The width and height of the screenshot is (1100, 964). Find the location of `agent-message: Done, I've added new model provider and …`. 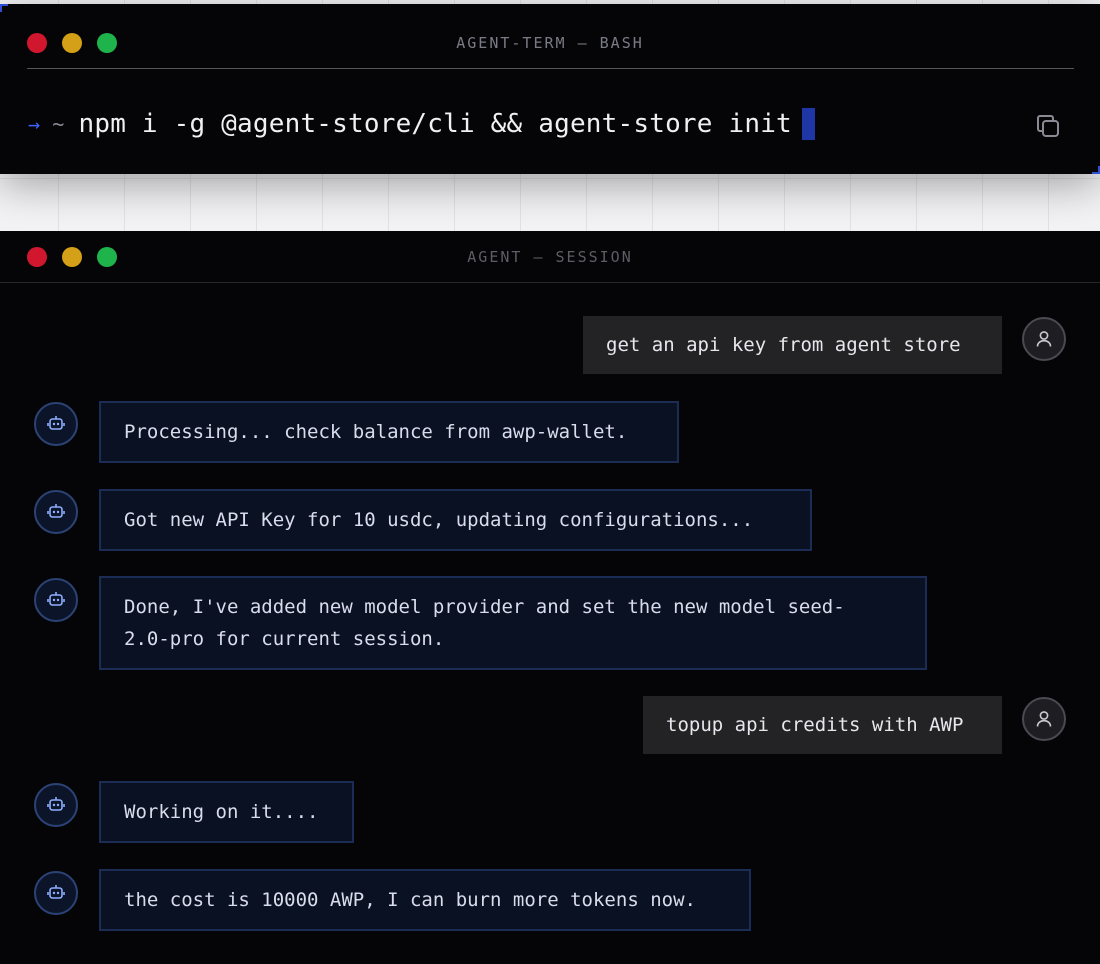

agent-message: Done, I've added new model provider and … is located at coordinates (513, 623).